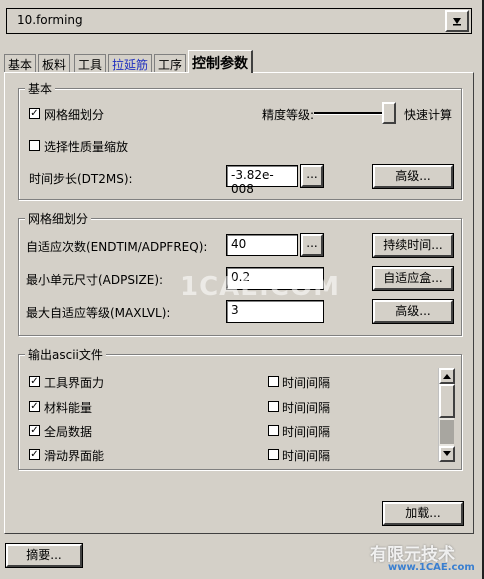 The height and width of the screenshot is (579, 484). I want to click on max-level-label: 最大自适应等级(MAXLVL):, so click(98, 313).